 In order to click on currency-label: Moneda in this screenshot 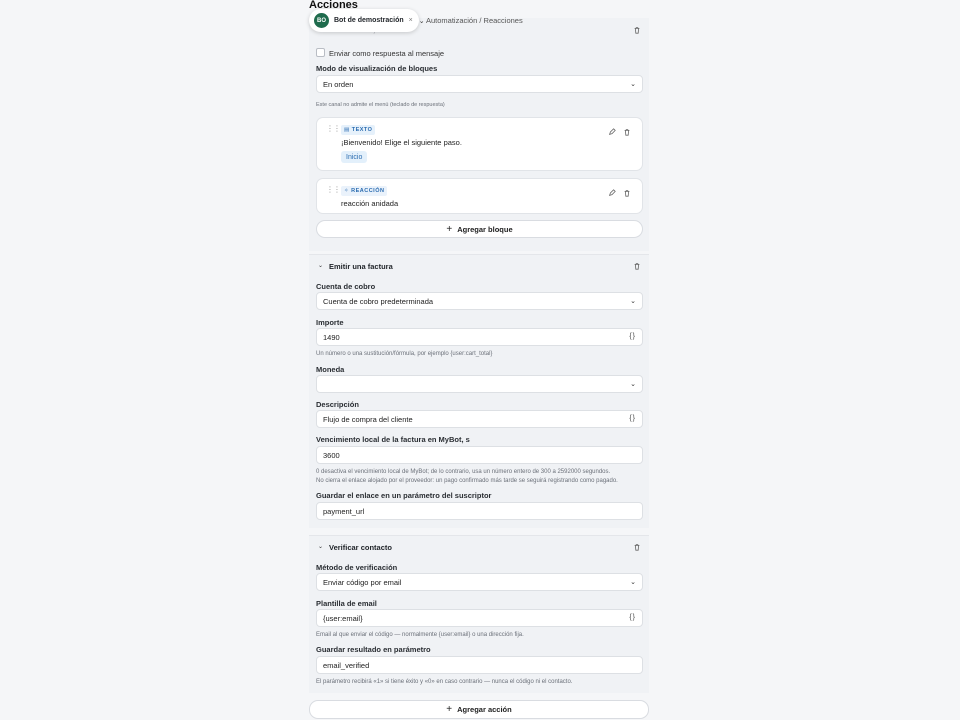, I will do `click(330, 369)`.